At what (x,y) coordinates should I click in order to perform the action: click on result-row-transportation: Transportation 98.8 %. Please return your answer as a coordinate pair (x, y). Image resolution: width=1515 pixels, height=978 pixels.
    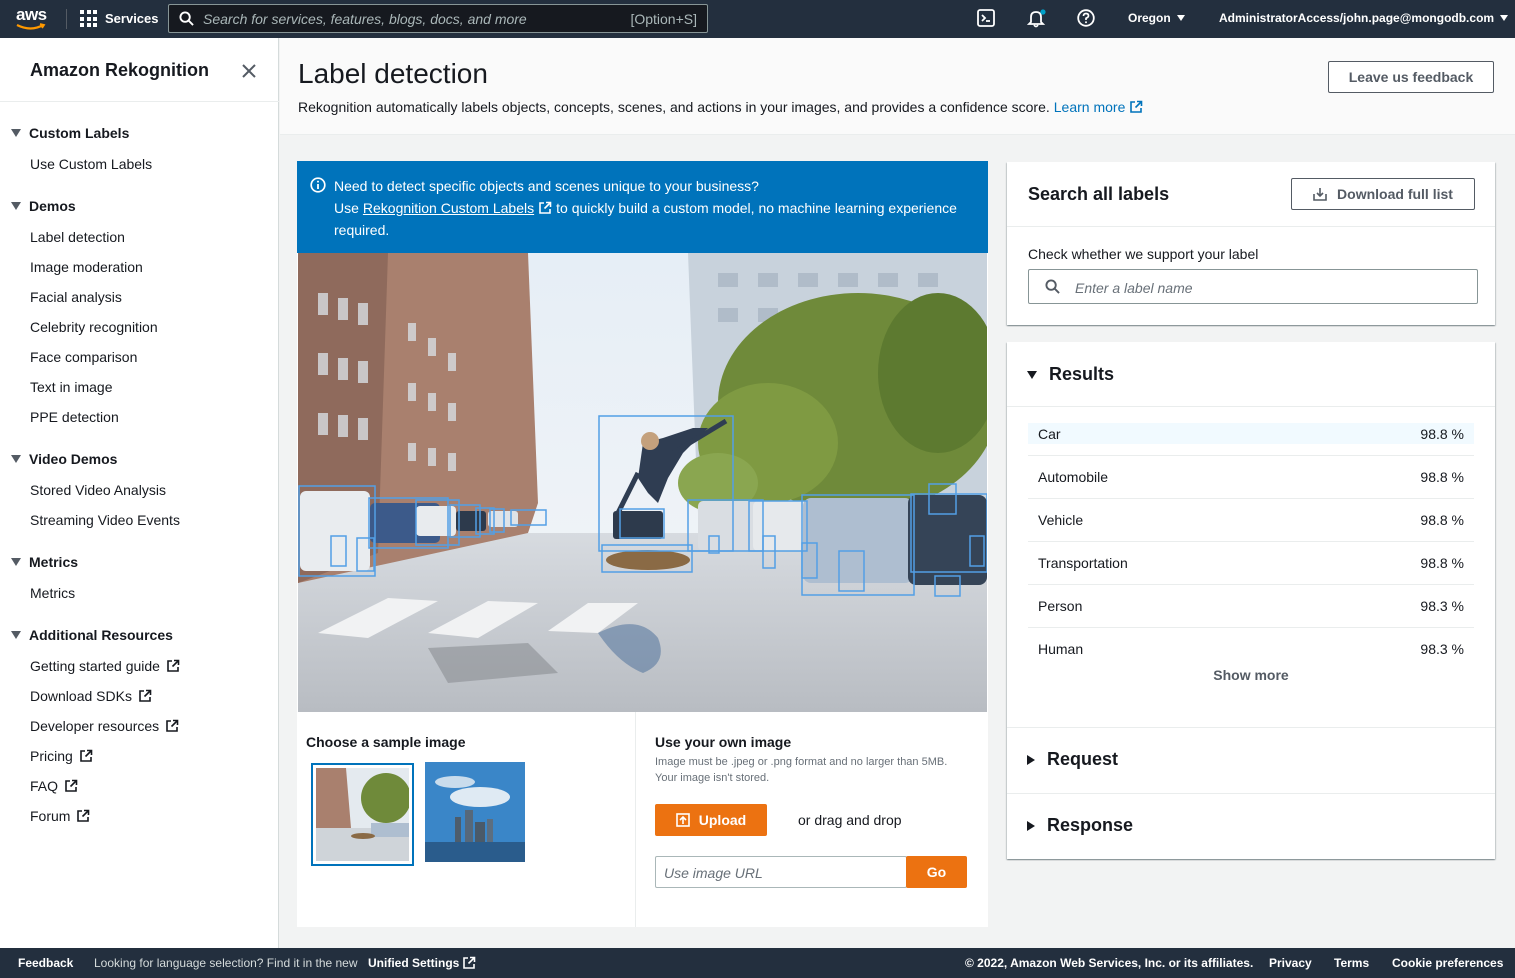
    Looking at the image, I should click on (1251, 562).